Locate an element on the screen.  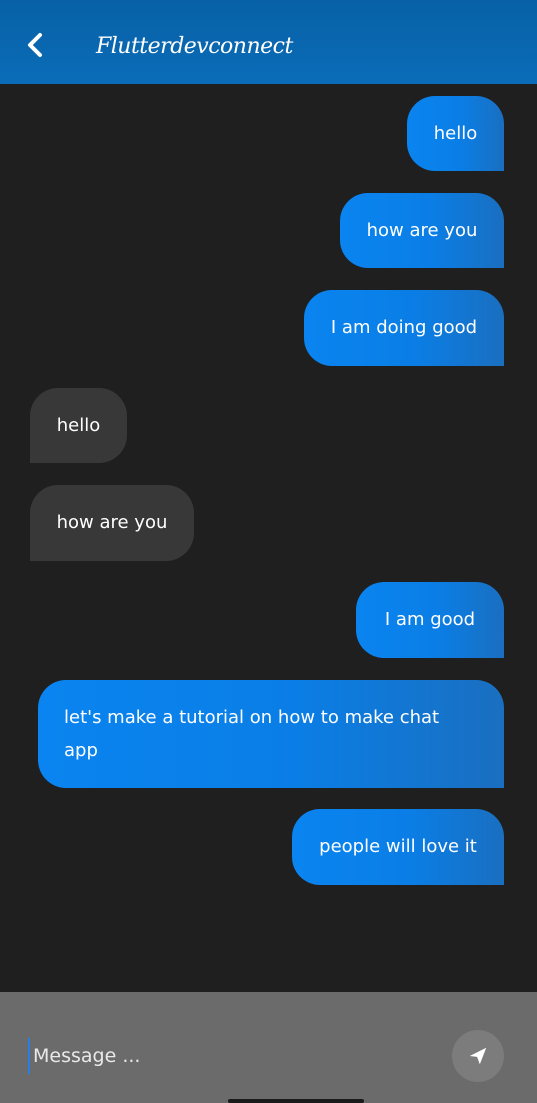
send-icon is located at coordinates (478, 1056).